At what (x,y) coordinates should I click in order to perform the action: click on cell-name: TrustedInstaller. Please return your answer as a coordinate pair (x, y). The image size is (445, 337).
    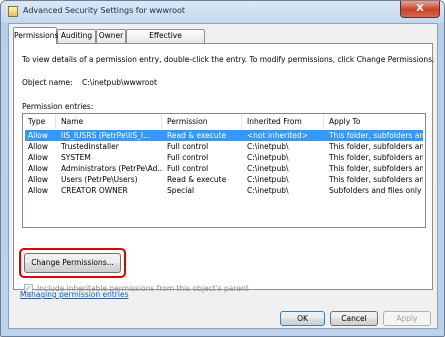
    Looking at the image, I should click on (90, 146).